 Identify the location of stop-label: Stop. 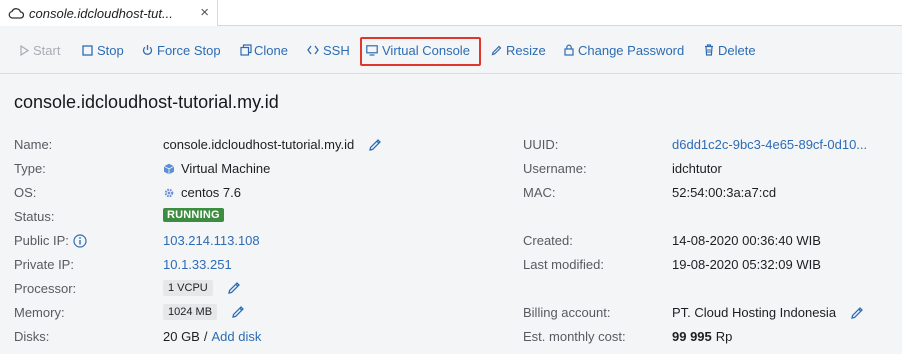
(110, 50).